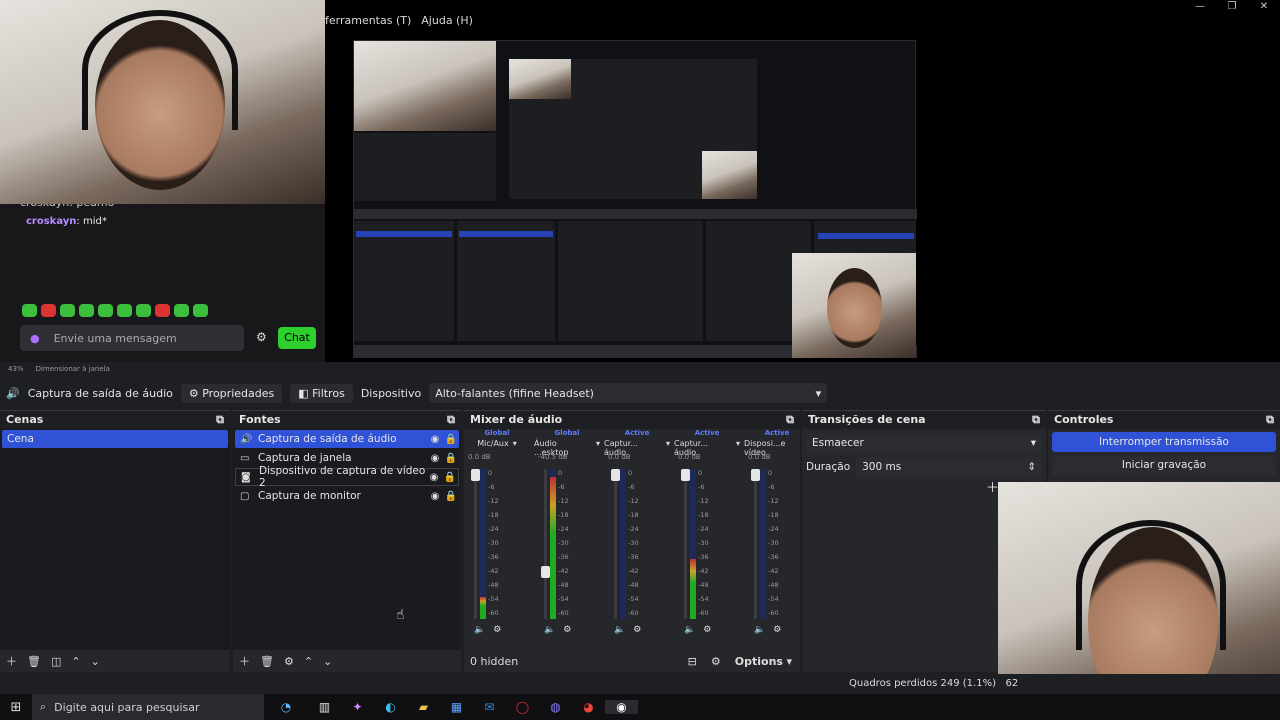 This screenshot has width=1280, height=720. What do you see at coordinates (391, 393) in the screenshot?
I see `device-label: Dispositivo` at bounding box center [391, 393].